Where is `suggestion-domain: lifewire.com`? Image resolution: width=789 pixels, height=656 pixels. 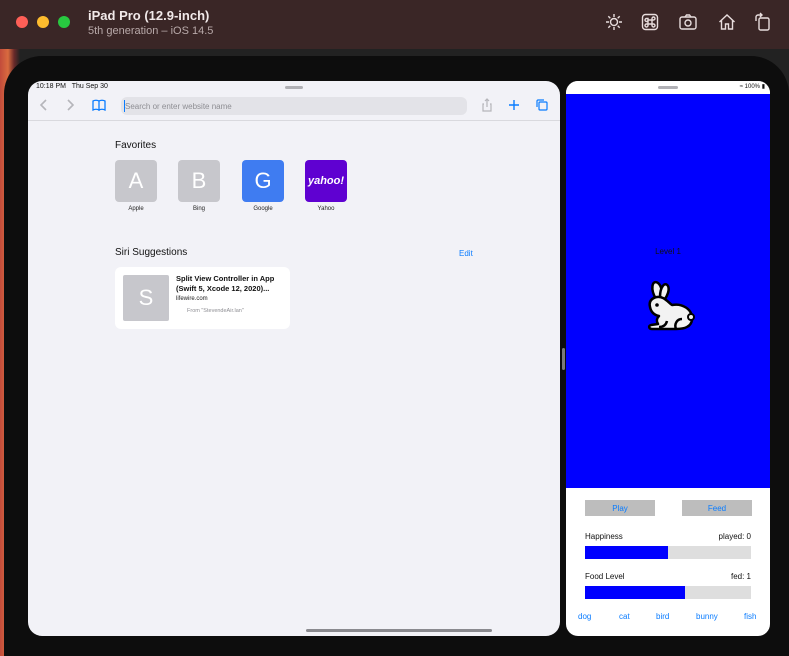
suggestion-domain: lifewire.com is located at coordinates (192, 299).